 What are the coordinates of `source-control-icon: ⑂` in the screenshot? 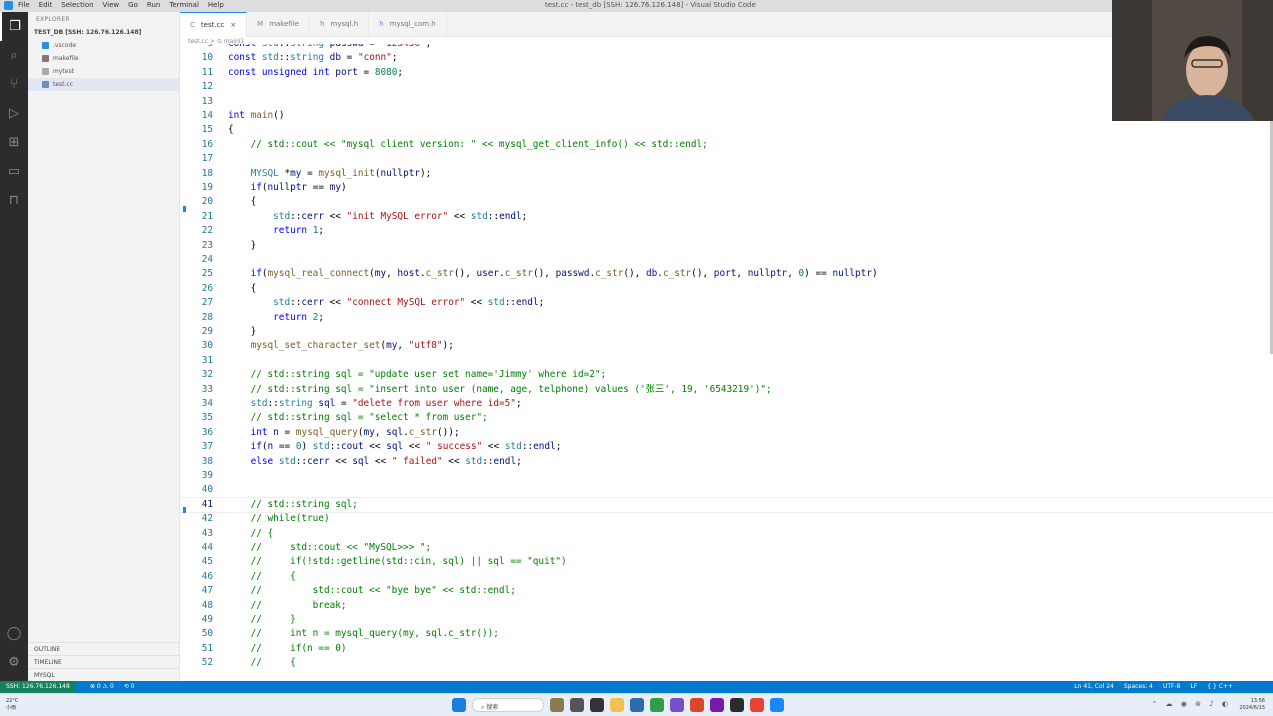 It's located at (14, 84).